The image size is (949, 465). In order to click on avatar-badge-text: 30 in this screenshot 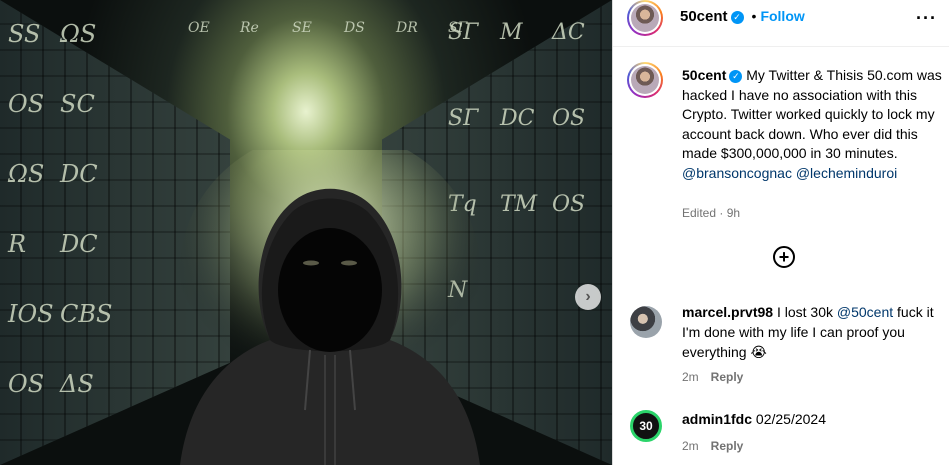, I will do `click(646, 426)`.